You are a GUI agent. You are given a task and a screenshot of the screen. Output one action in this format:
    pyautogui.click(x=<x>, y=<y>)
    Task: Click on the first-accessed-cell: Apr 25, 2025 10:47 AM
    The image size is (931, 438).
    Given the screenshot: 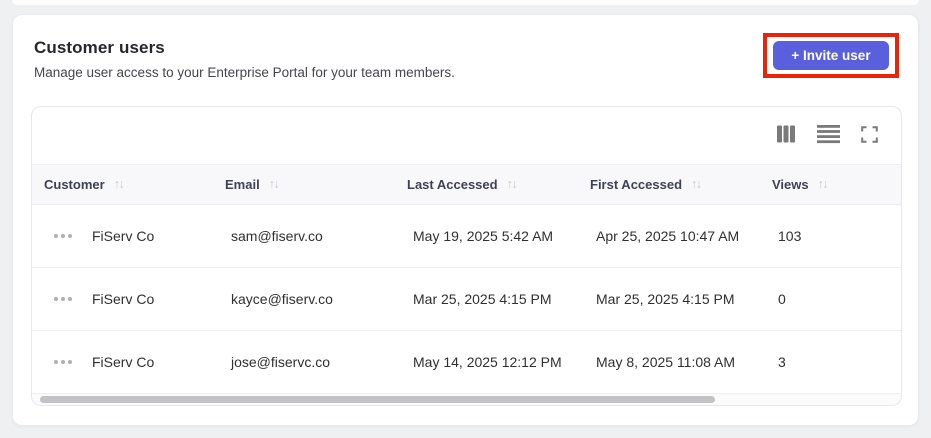 What is the action you would take?
    pyautogui.click(x=668, y=236)
    